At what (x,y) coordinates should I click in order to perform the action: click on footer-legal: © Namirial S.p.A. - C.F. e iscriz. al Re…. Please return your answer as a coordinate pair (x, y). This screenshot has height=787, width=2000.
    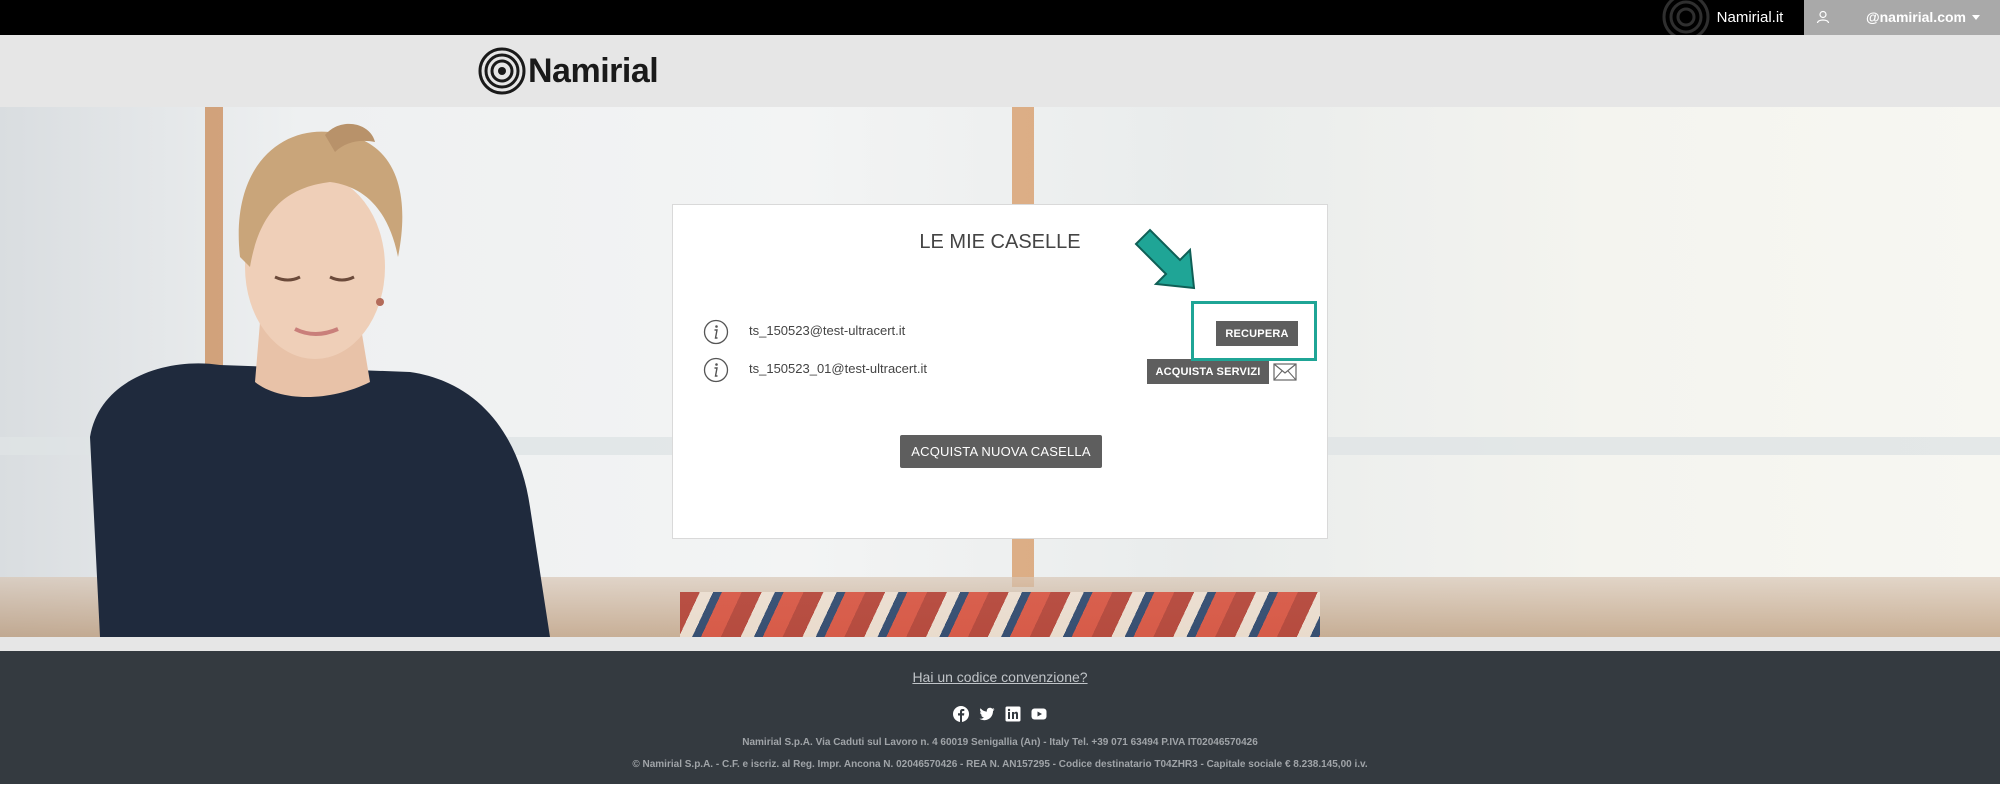
    Looking at the image, I should click on (1000, 764).